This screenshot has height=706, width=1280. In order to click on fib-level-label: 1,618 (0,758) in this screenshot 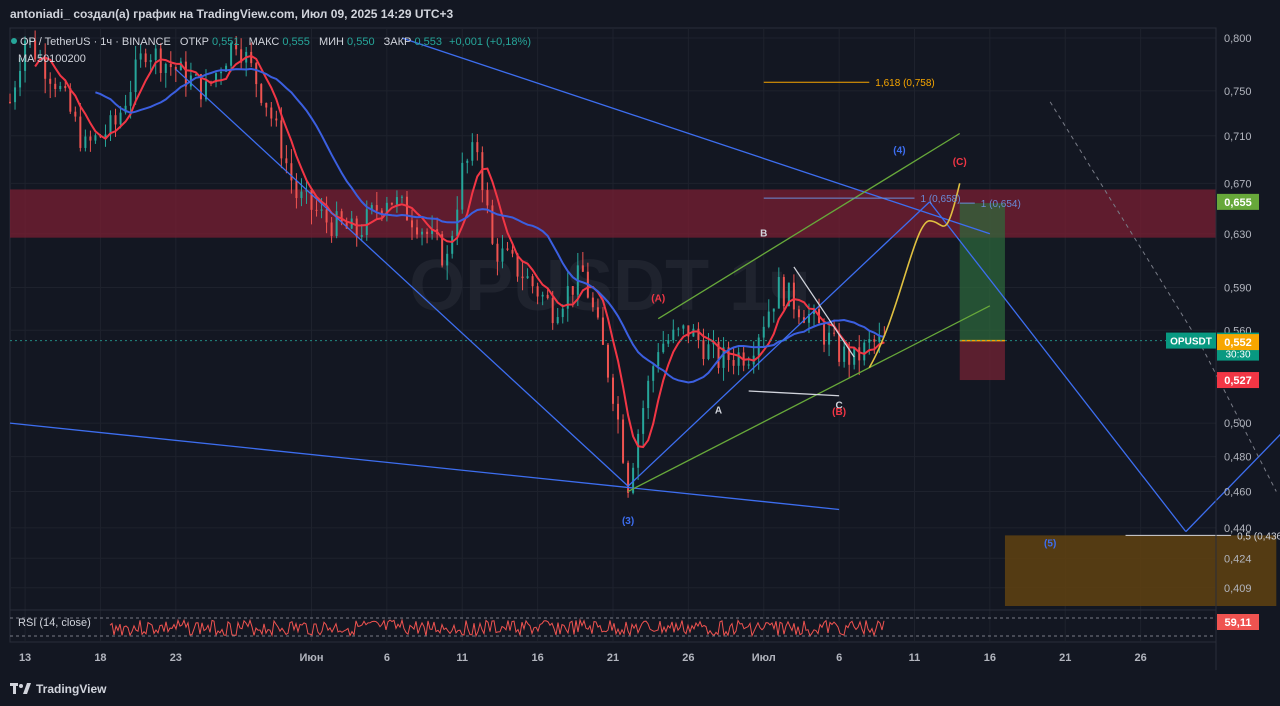, I will do `click(905, 83)`.